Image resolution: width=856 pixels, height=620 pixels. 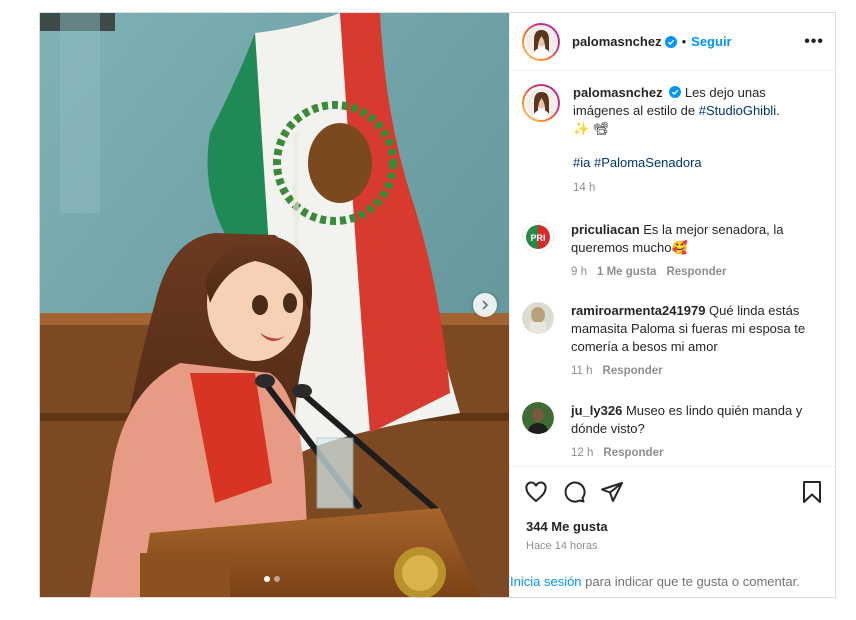 What do you see at coordinates (574, 492) in the screenshot?
I see `comment-icon` at bounding box center [574, 492].